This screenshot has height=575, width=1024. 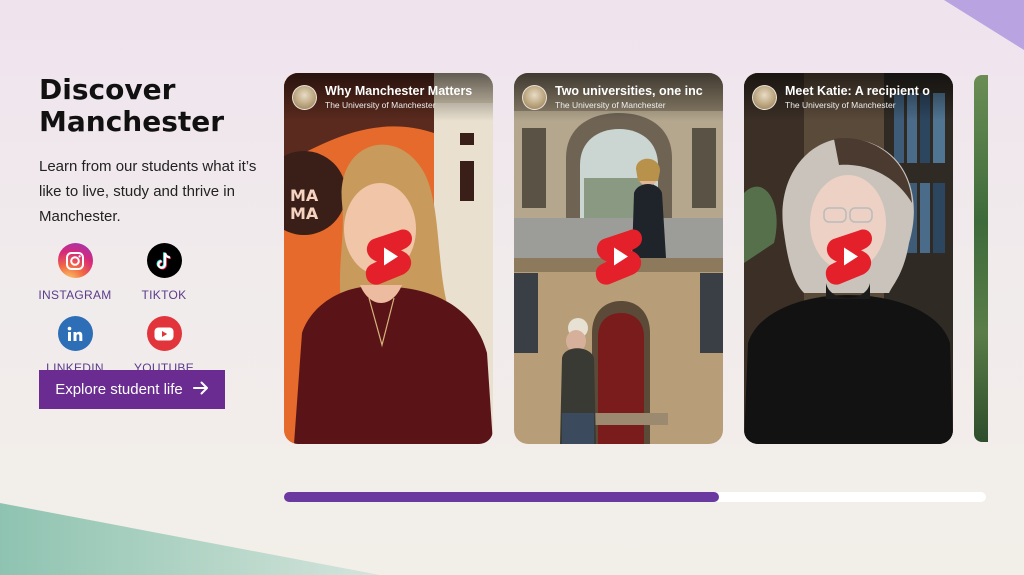 I want to click on page-title: Discover Manchester, so click(x=159, y=106).